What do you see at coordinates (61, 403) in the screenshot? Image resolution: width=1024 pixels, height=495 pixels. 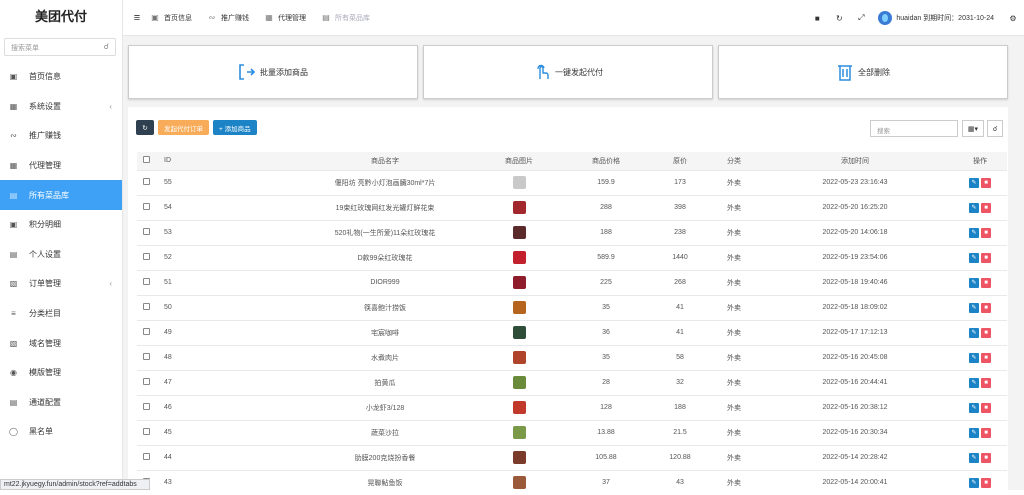 I see `sidebar-item-11: ▤通道配置` at bounding box center [61, 403].